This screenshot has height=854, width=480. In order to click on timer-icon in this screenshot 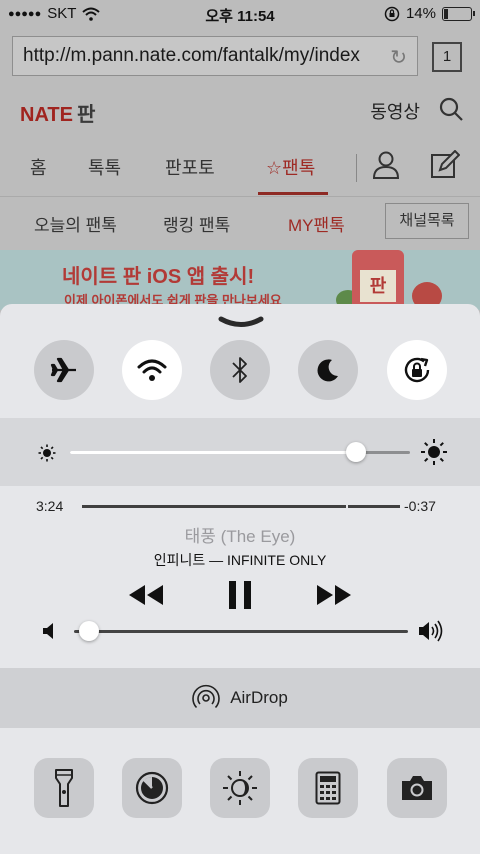, I will do `click(152, 788)`.